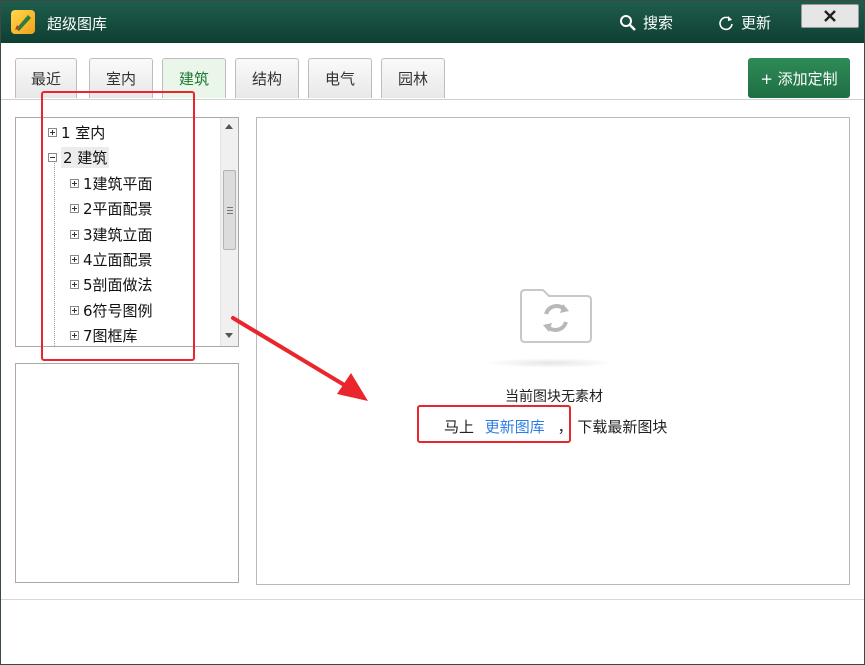 The height and width of the screenshot is (665, 865). What do you see at coordinates (515, 427) in the screenshot?
I see `update-library-link: 更新图库` at bounding box center [515, 427].